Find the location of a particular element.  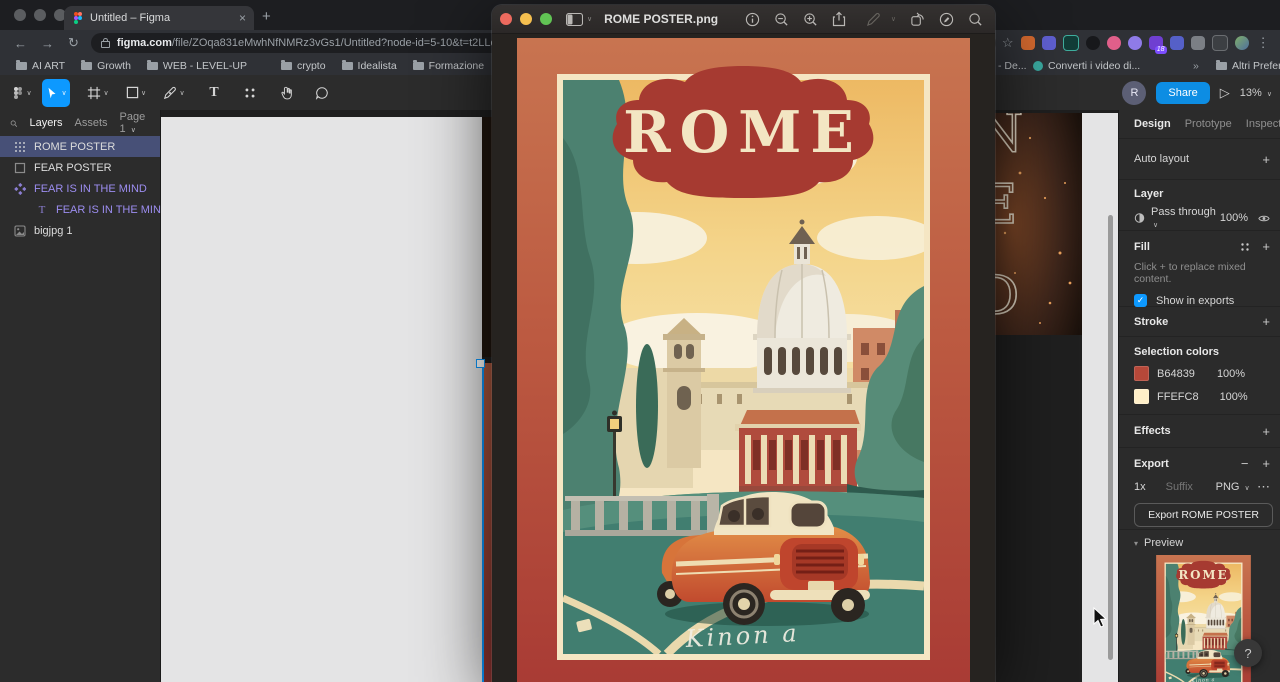

page-selector: Page 1 ∨ is located at coordinates (135, 123).